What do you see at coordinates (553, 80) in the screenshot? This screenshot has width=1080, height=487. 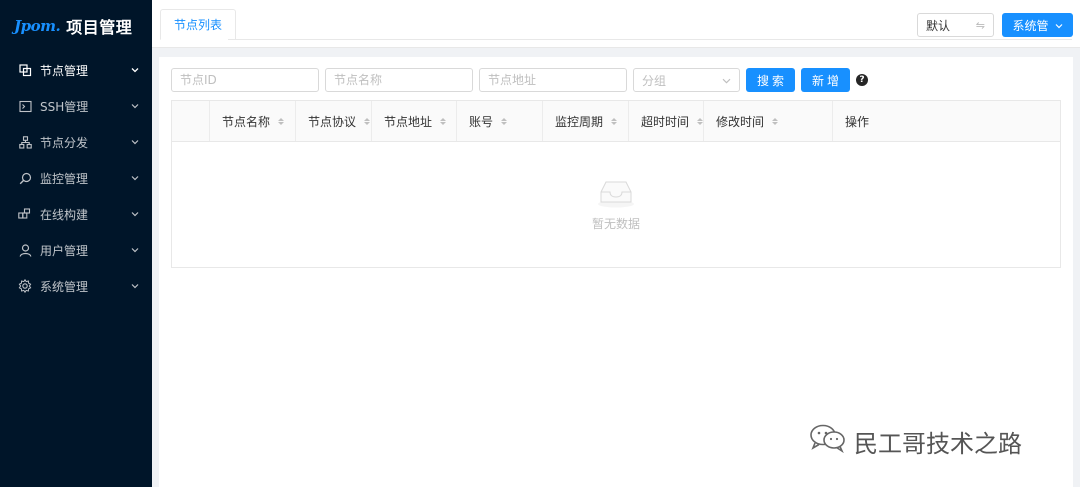 I see `node-address-input` at bounding box center [553, 80].